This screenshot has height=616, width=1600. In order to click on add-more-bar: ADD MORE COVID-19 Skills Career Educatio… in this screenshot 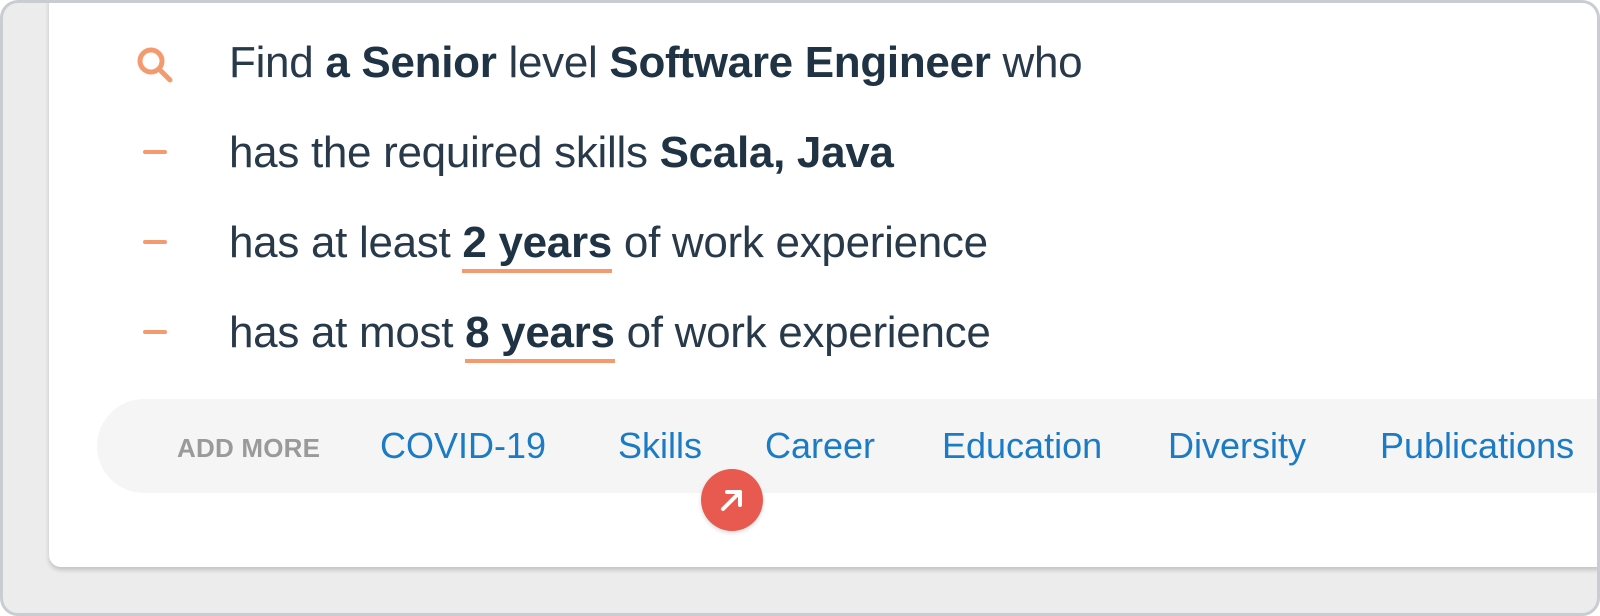, I will do `click(847, 446)`.